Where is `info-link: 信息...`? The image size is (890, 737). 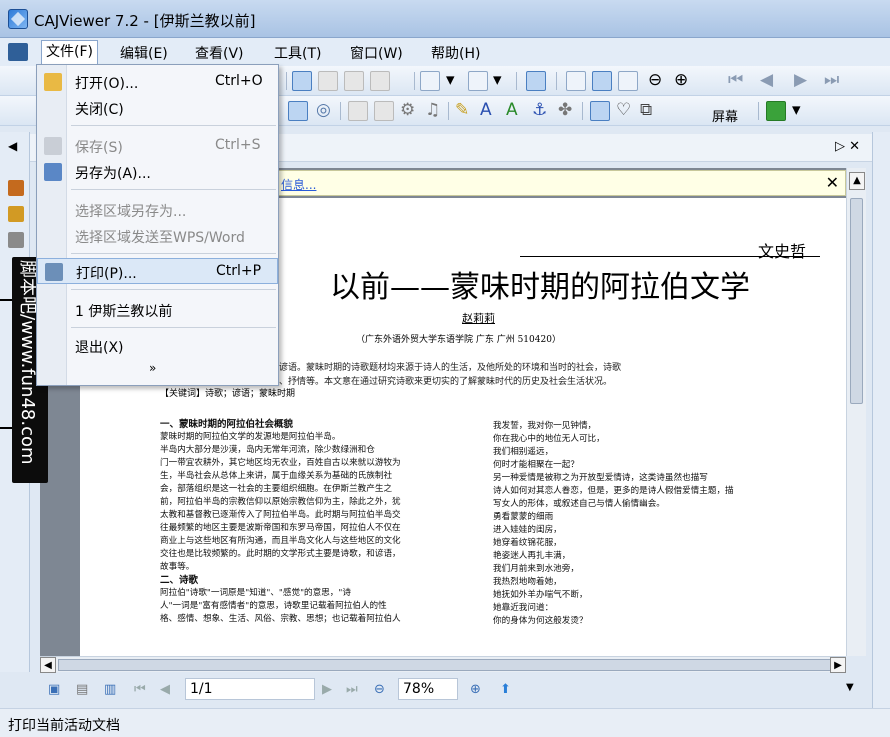 info-link: 信息... is located at coordinates (298, 184).